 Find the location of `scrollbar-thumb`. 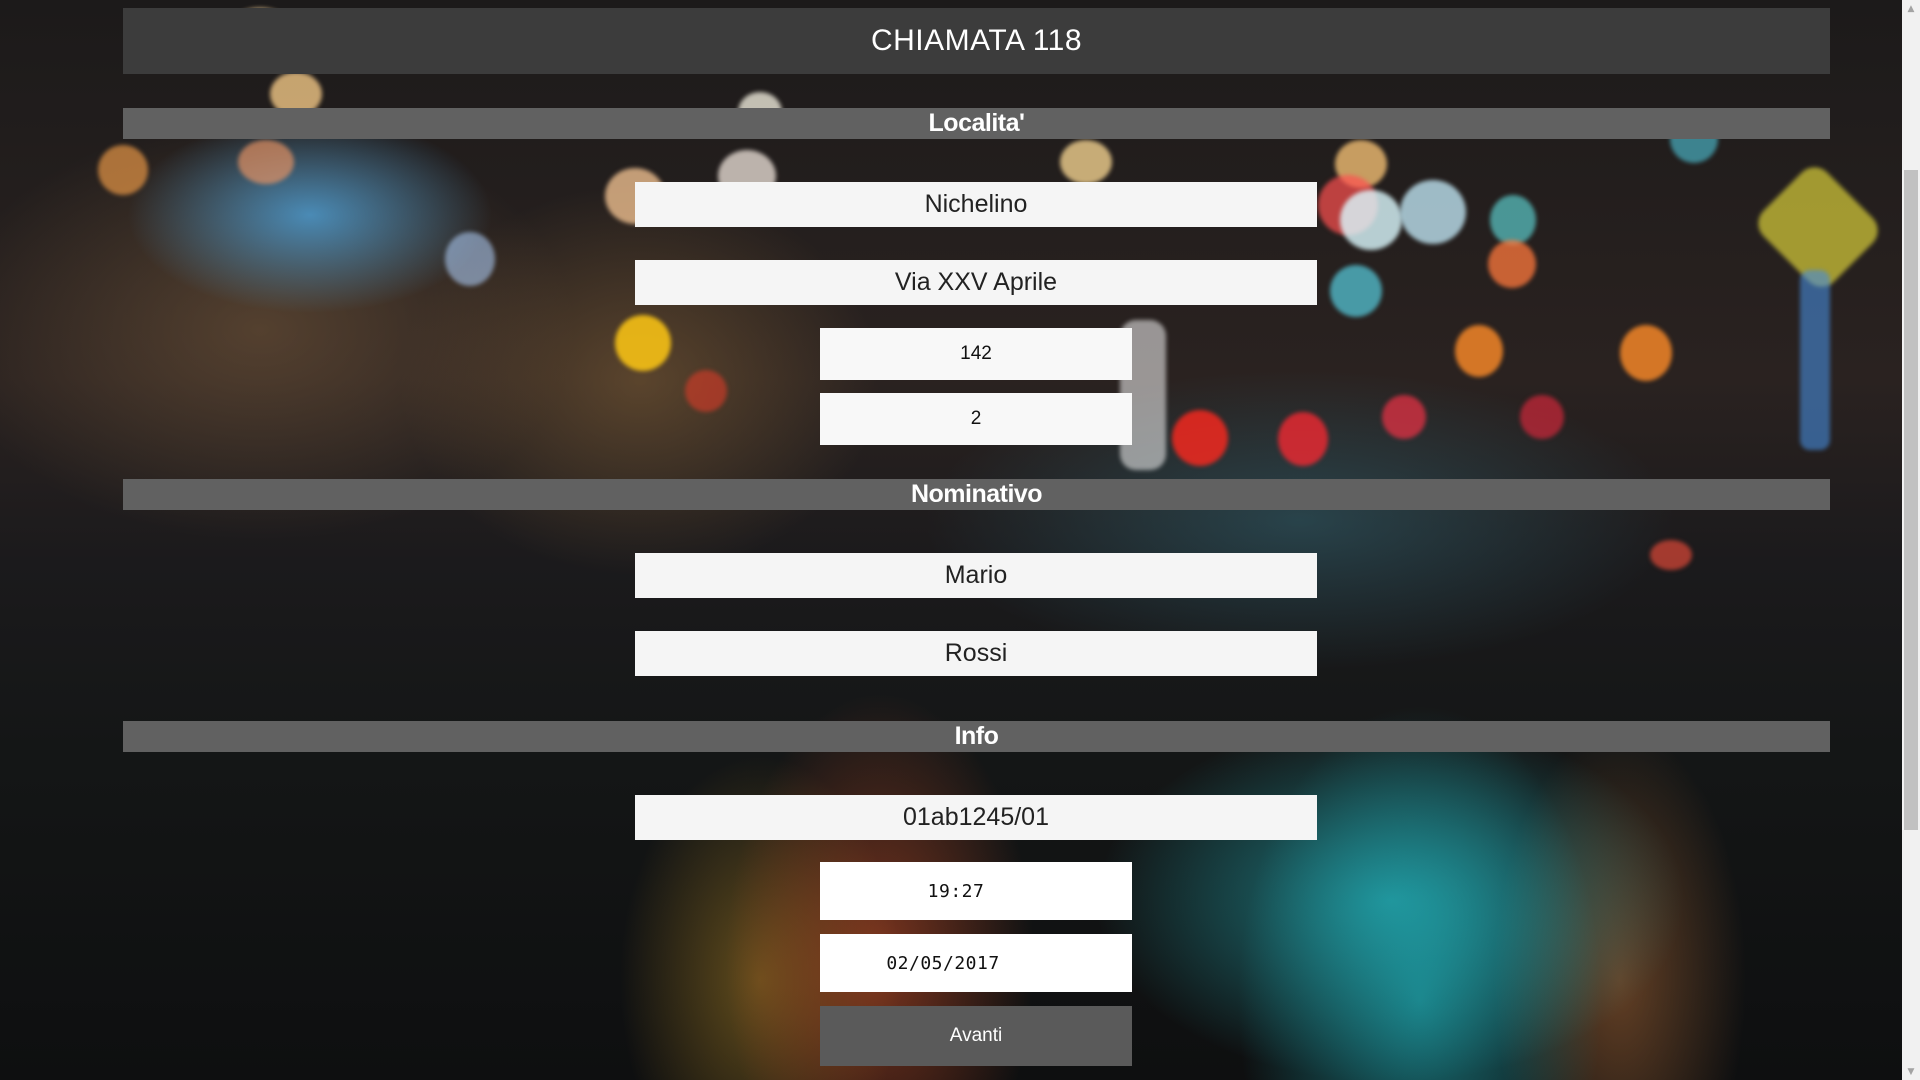

scrollbar-thumb is located at coordinates (1911, 500).